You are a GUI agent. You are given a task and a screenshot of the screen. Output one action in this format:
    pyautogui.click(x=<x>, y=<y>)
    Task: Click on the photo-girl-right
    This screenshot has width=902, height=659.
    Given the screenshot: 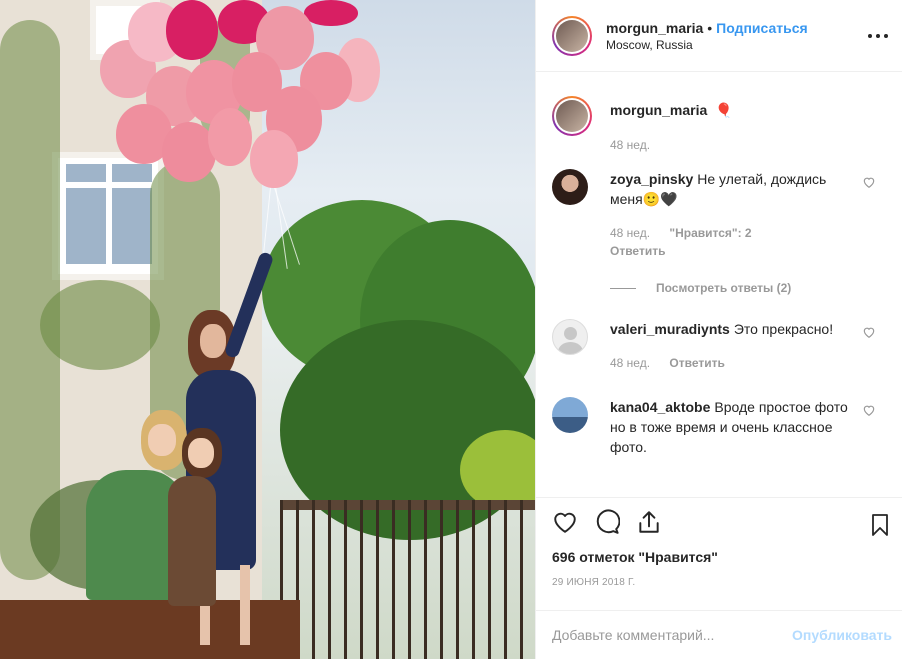 What is the action you would take?
    pyautogui.click(x=203, y=518)
    